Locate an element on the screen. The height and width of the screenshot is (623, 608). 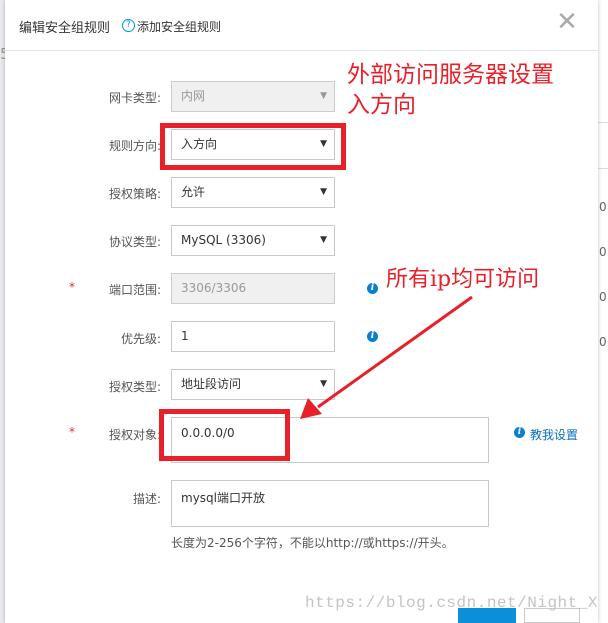
annotation-inbound-line1: 外部访问服务器设置 is located at coordinates (450, 75).